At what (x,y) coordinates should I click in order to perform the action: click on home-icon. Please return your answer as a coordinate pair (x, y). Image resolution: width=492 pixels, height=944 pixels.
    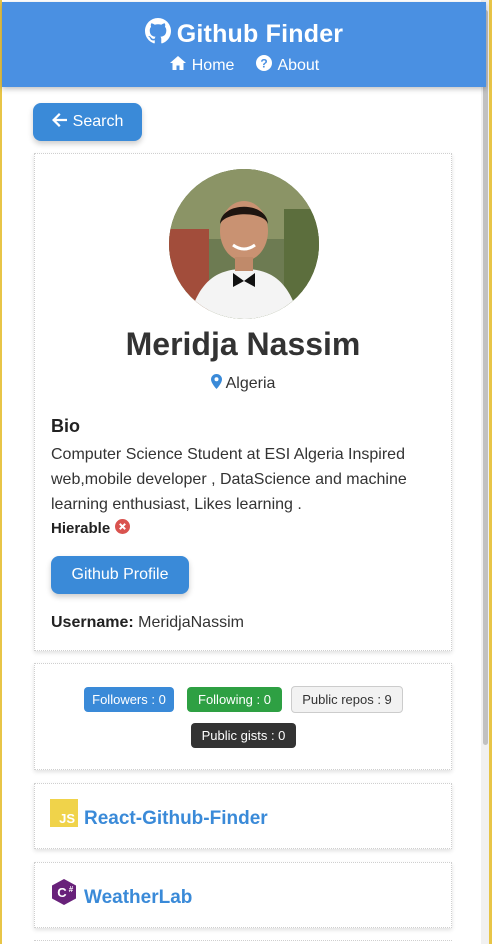
    Looking at the image, I should click on (178, 65).